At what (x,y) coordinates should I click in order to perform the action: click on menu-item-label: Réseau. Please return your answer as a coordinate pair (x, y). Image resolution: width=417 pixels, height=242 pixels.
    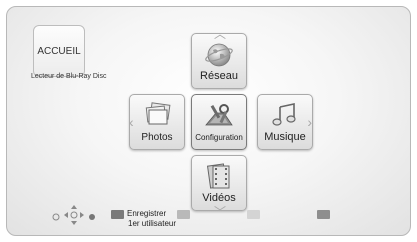
    Looking at the image, I should click on (219, 76).